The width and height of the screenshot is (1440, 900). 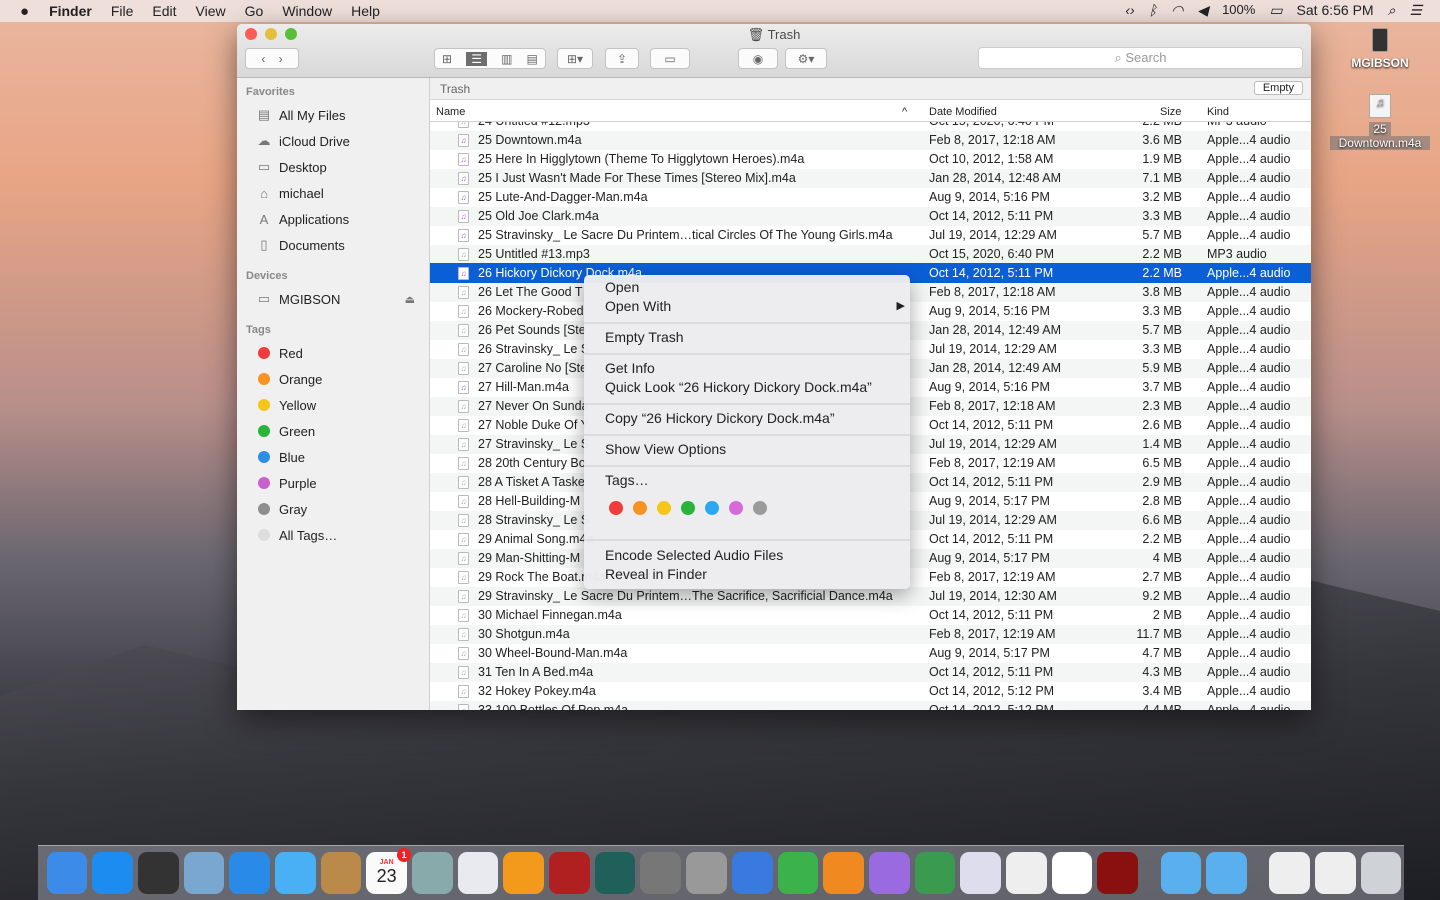 I want to click on app-store-icon, so click(x=112, y=873).